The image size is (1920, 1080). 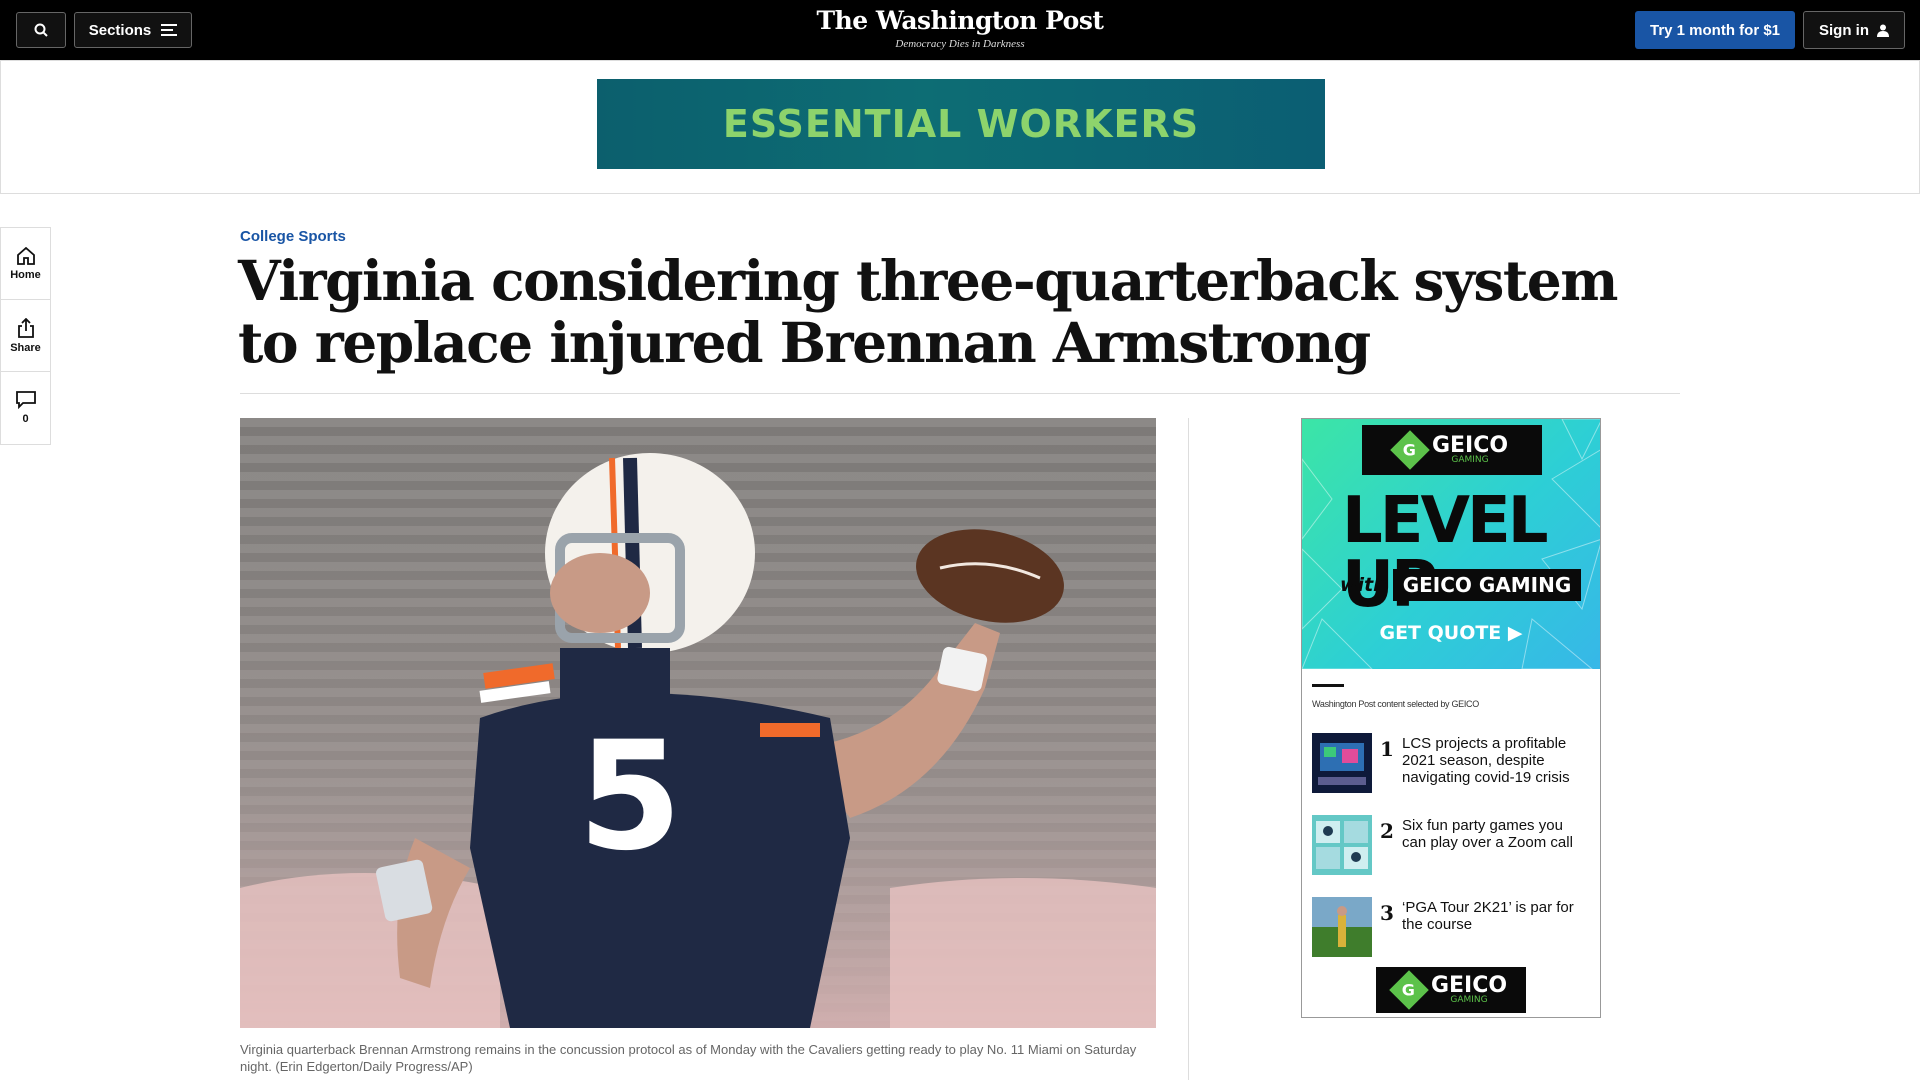 What do you see at coordinates (1492, 916) in the screenshot?
I see `story-title-link: ‘PGA Tour 2K21’ is par for the course` at bounding box center [1492, 916].